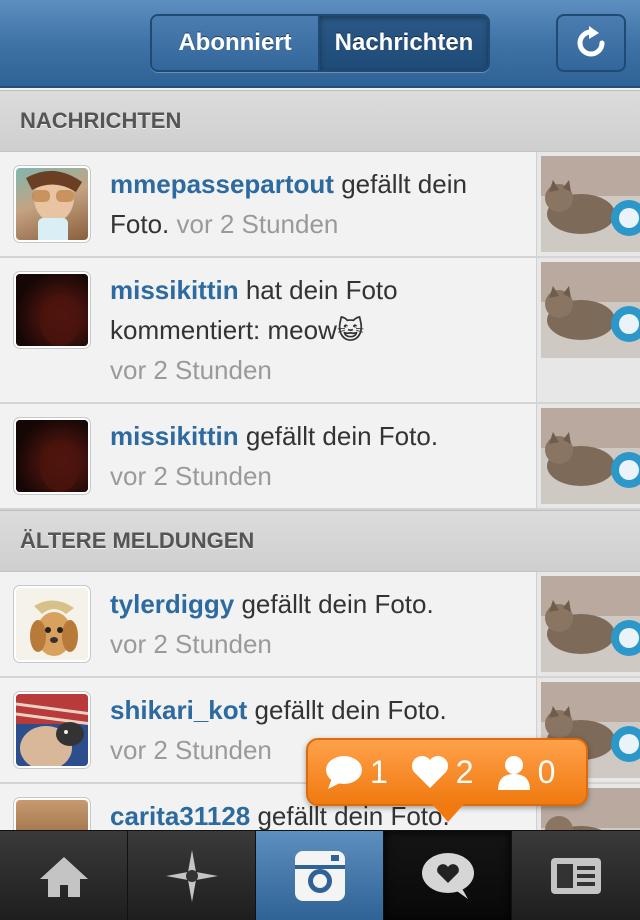  I want to click on follower-count: 0, so click(546, 771).